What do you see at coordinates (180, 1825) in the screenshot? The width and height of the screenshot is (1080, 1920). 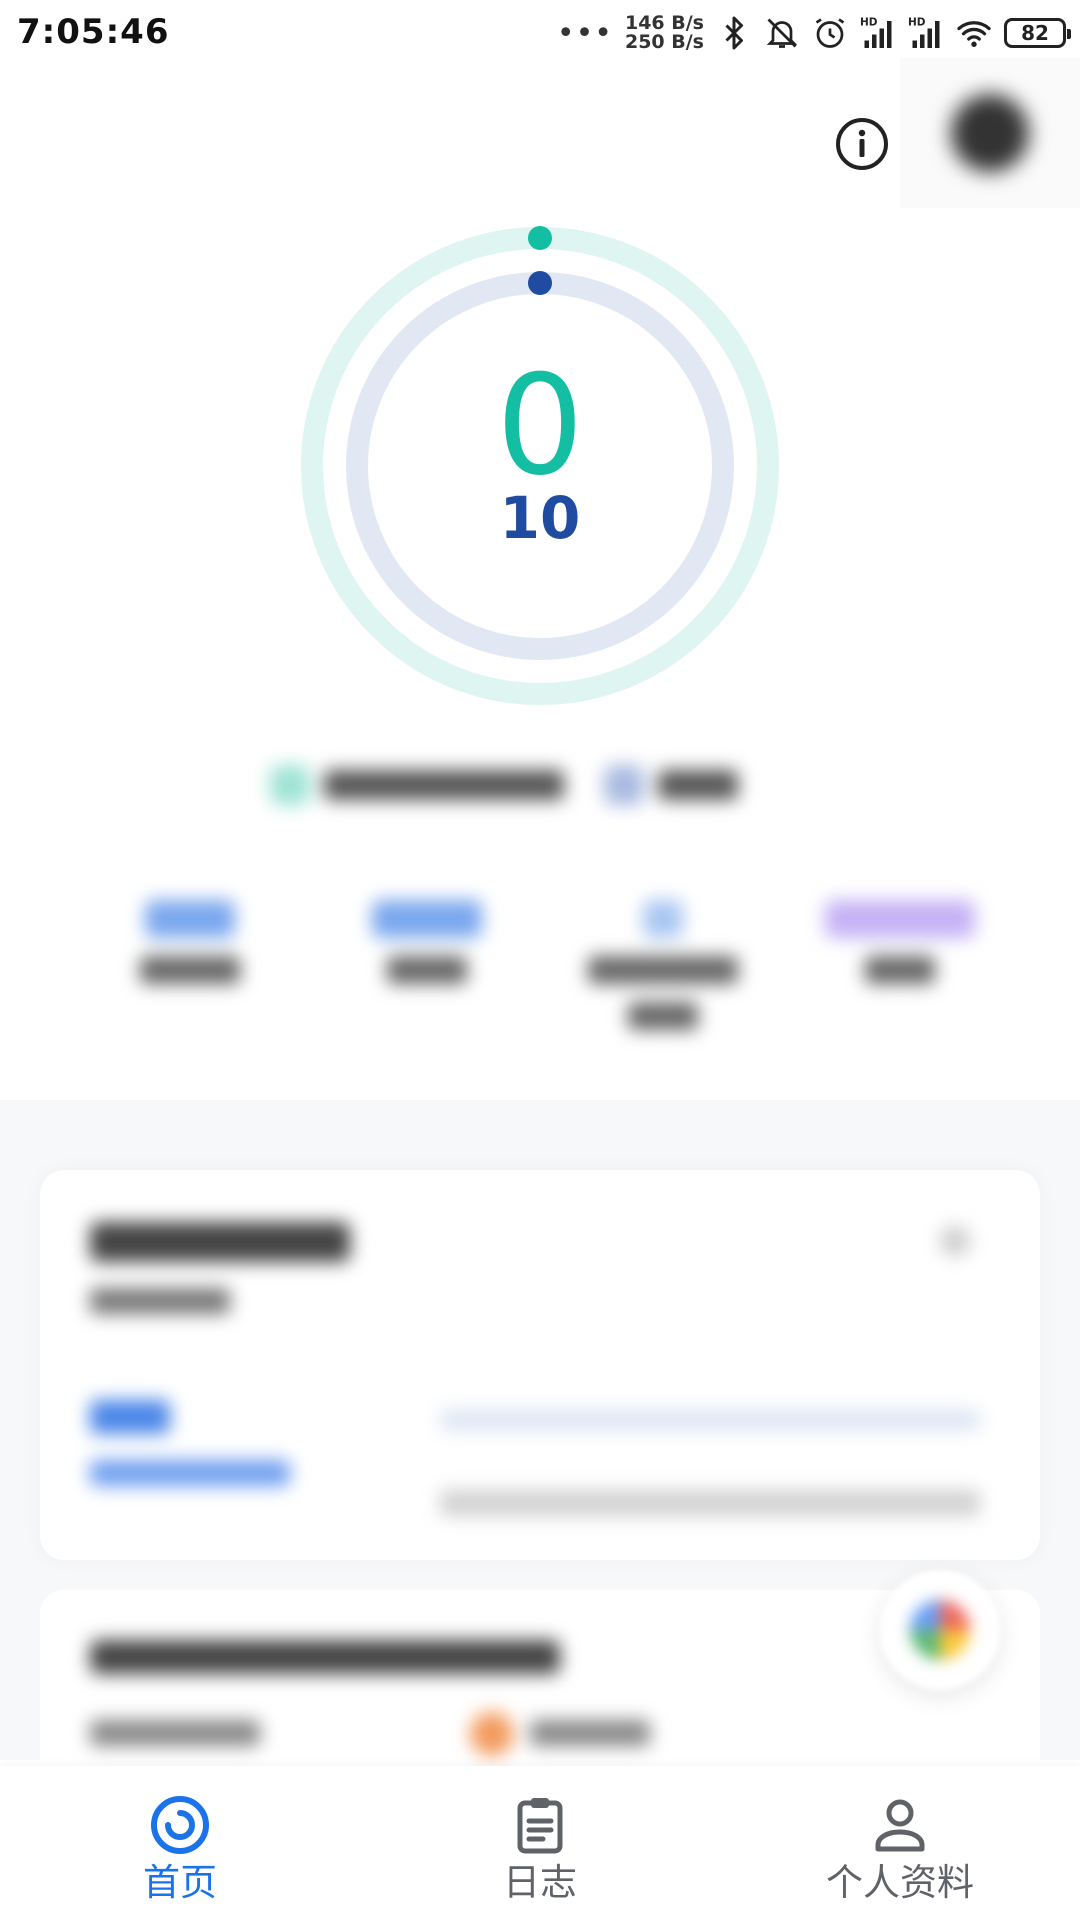 I see `home-ring-icon` at bounding box center [180, 1825].